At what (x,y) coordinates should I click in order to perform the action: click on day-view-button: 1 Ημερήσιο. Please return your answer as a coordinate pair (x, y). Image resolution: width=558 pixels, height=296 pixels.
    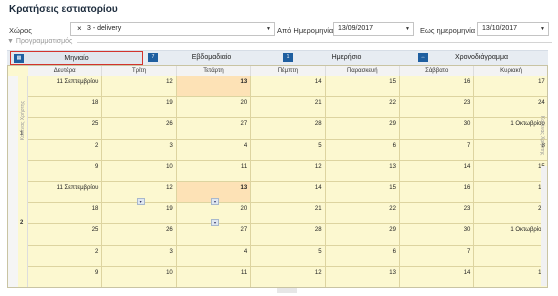
    Looking at the image, I should click on (346, 58).